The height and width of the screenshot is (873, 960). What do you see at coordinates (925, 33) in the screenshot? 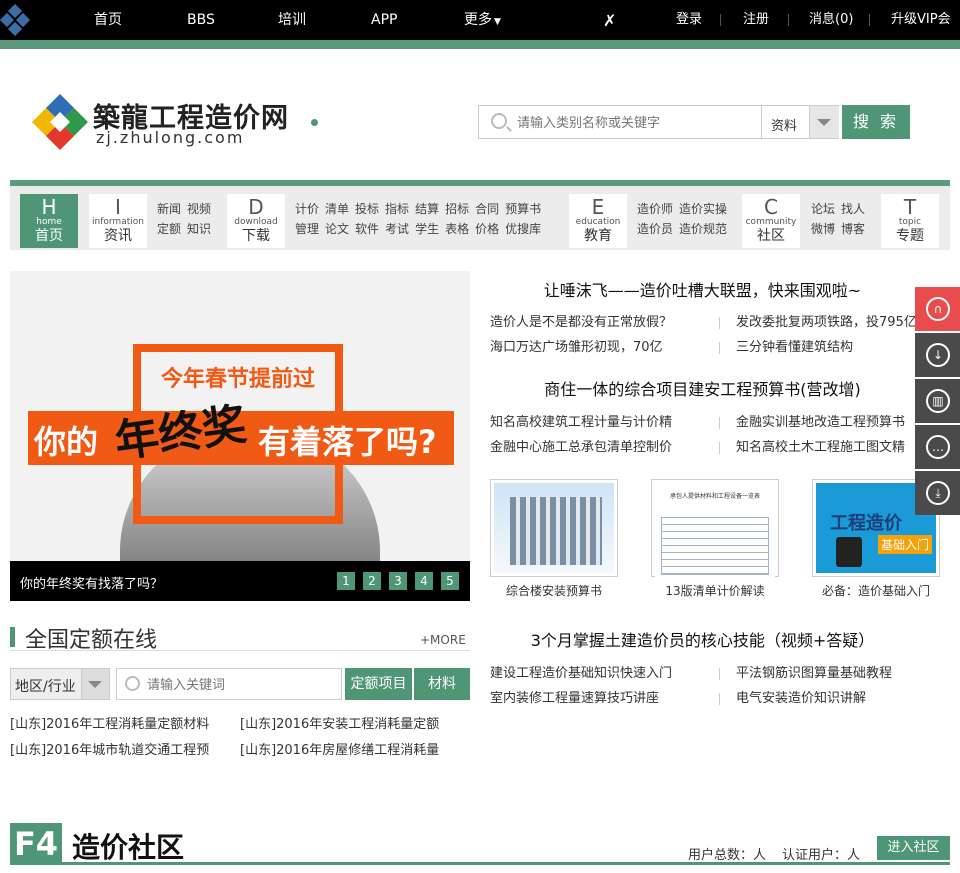
I see `vip-link: 升级VIP会员` at bounding box center [925, 33].